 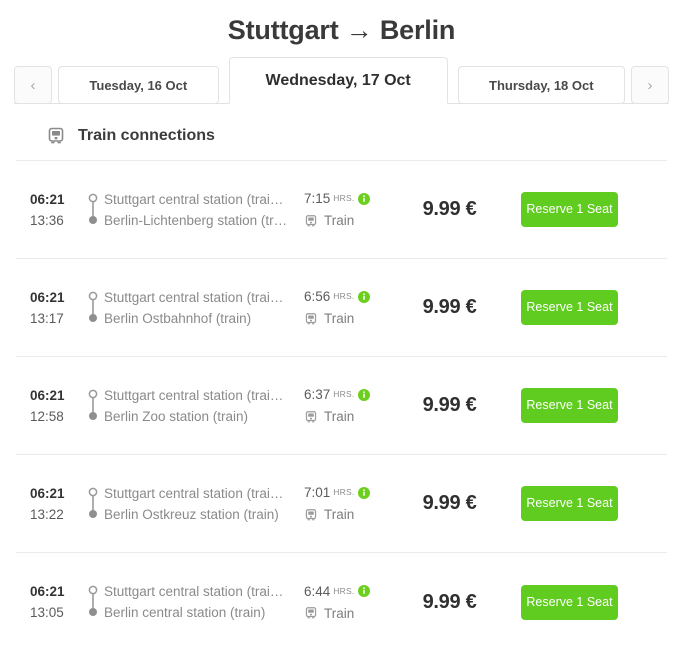 I want to click on chevron-left-icon: ‹, so click(x=33, y=85).